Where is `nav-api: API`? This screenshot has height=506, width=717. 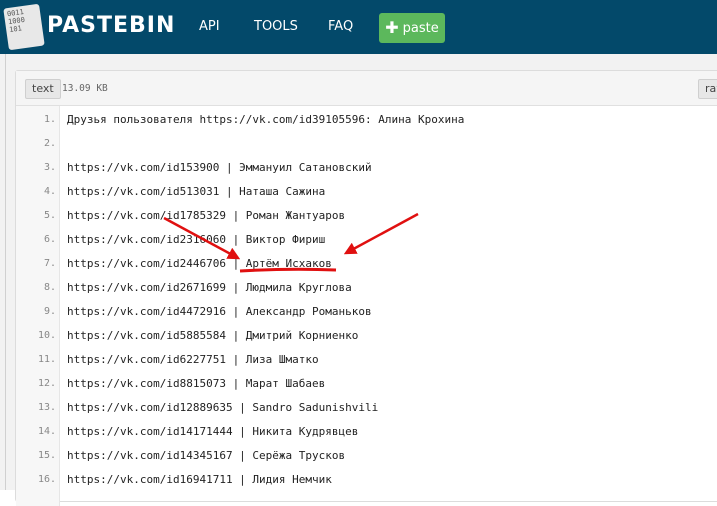
nav-api: API is located at coordinates (209, 26).